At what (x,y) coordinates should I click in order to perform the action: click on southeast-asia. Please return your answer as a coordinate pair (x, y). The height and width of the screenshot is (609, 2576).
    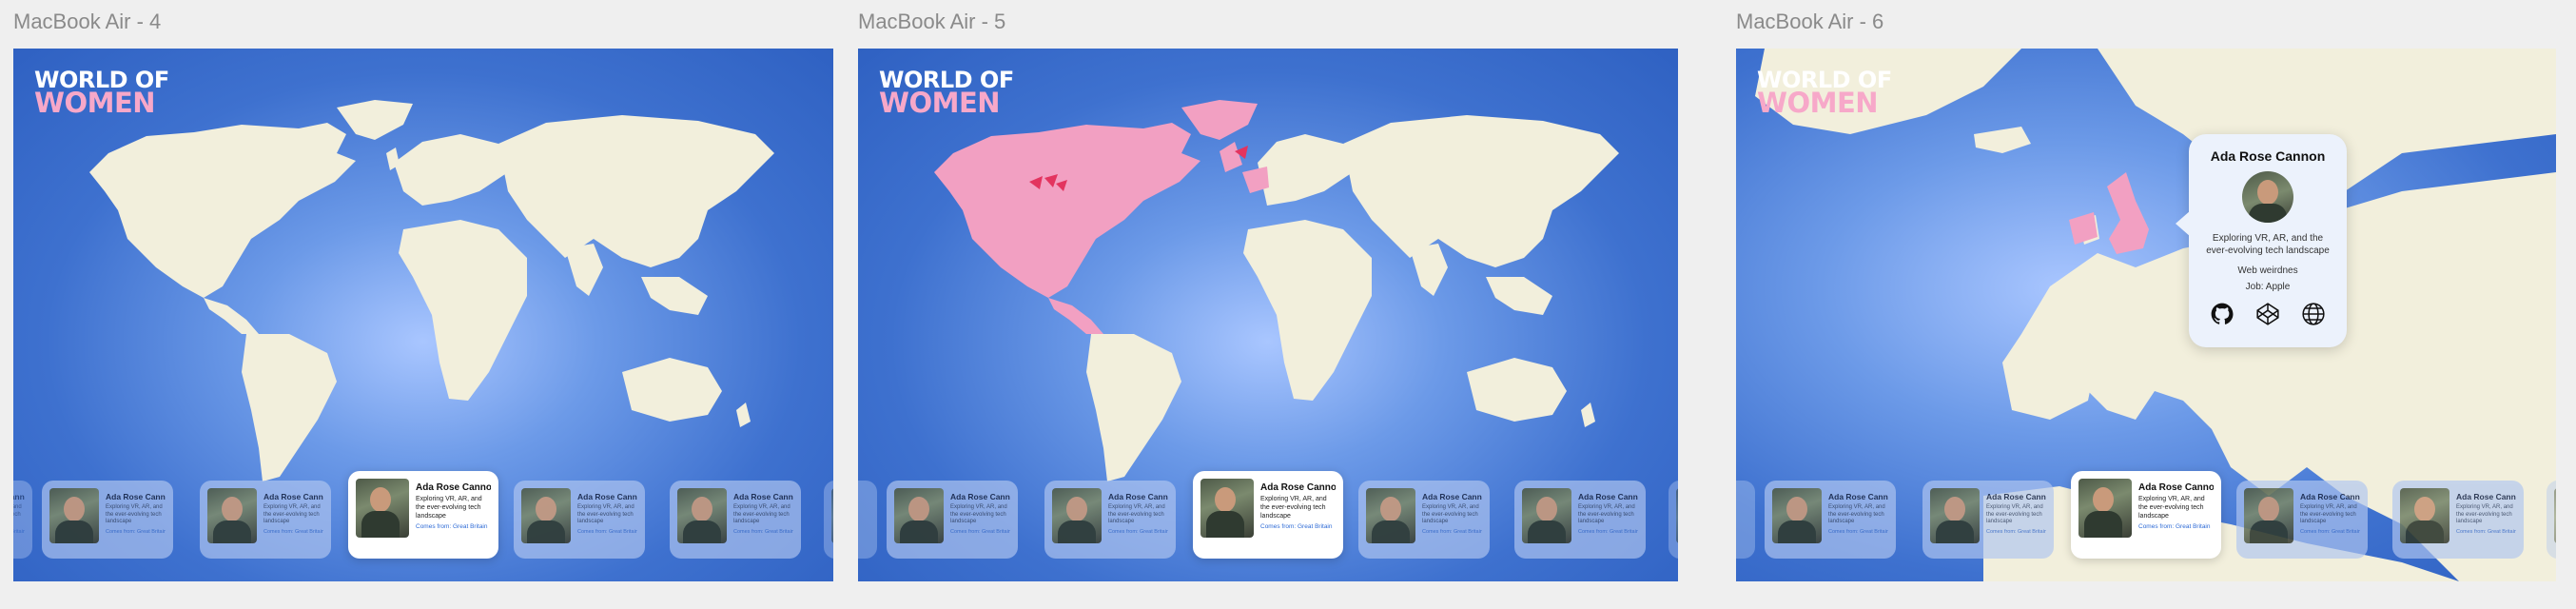
    Looking at the image, I should click on (675, 296).